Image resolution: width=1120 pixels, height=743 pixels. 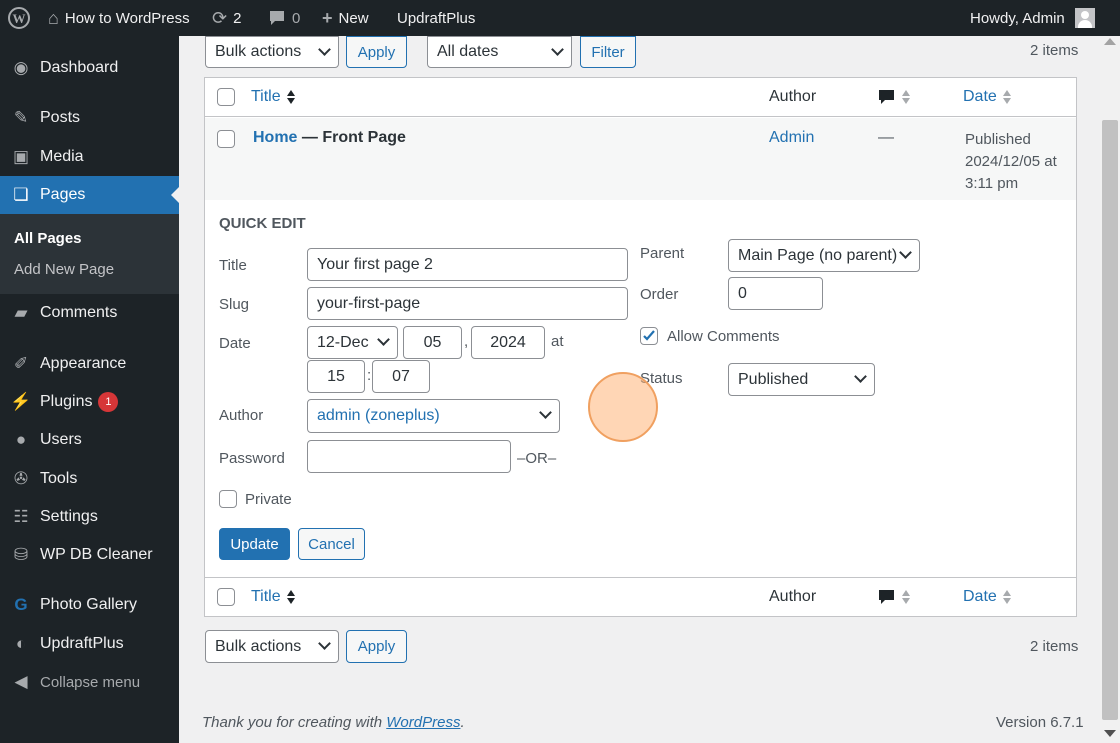 I want to click on my-account-link: Howdy, Admin, so click(x=1032, y=18).